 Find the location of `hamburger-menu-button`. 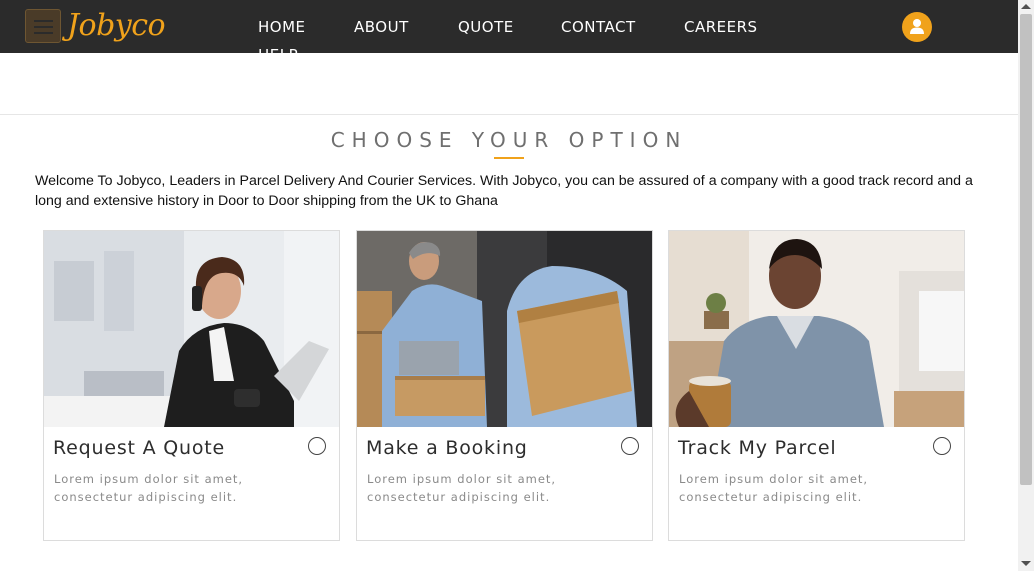

hamburger-menu-button is located at coordinates (43, 26).